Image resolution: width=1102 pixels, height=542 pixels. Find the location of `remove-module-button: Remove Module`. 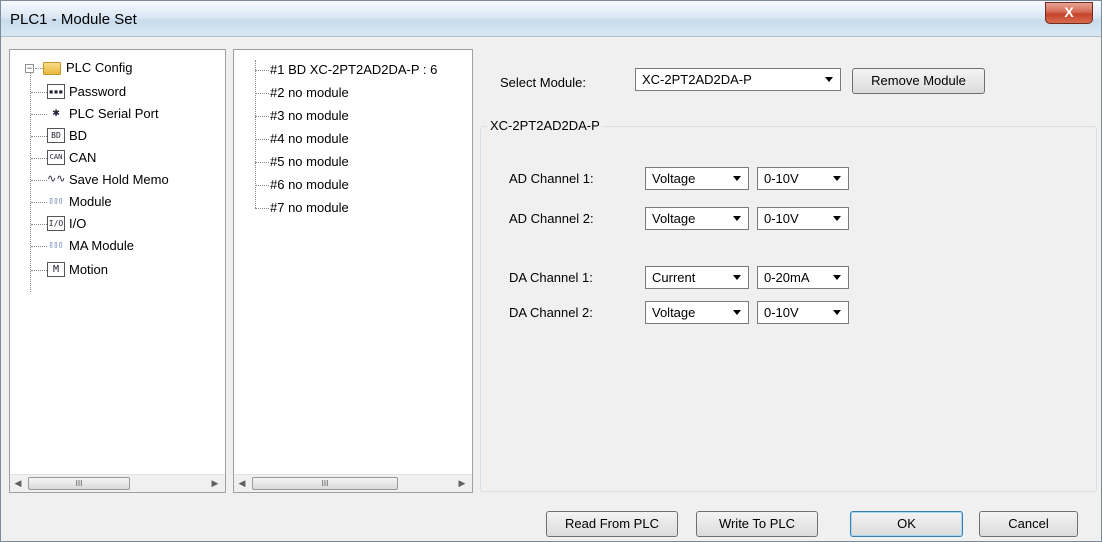

remove-module-button: Remove Module is located at coordinates (918, 81).